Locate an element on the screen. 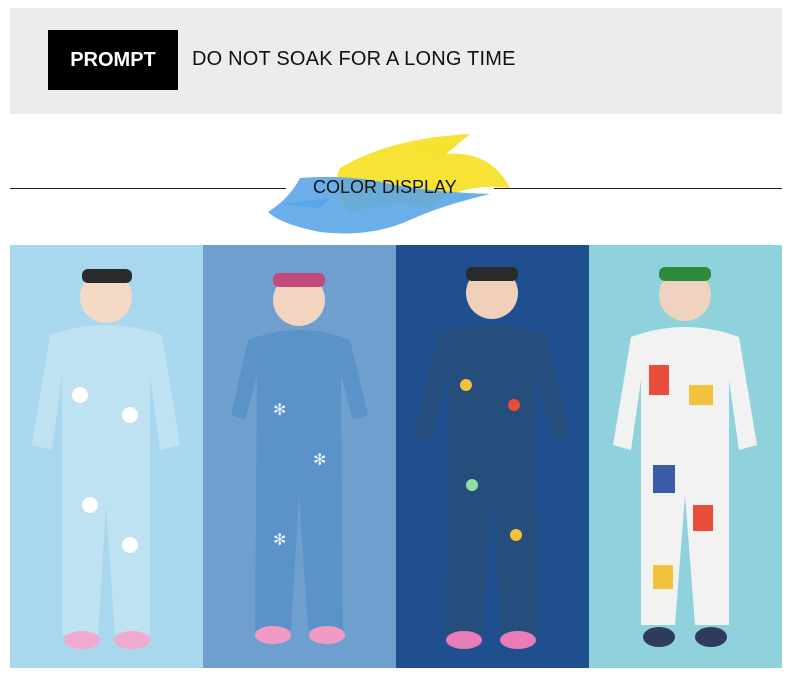 This screenshot has height=685, width=790. section-title: COLOR DISPLAY is located at coordinates (385, 187).